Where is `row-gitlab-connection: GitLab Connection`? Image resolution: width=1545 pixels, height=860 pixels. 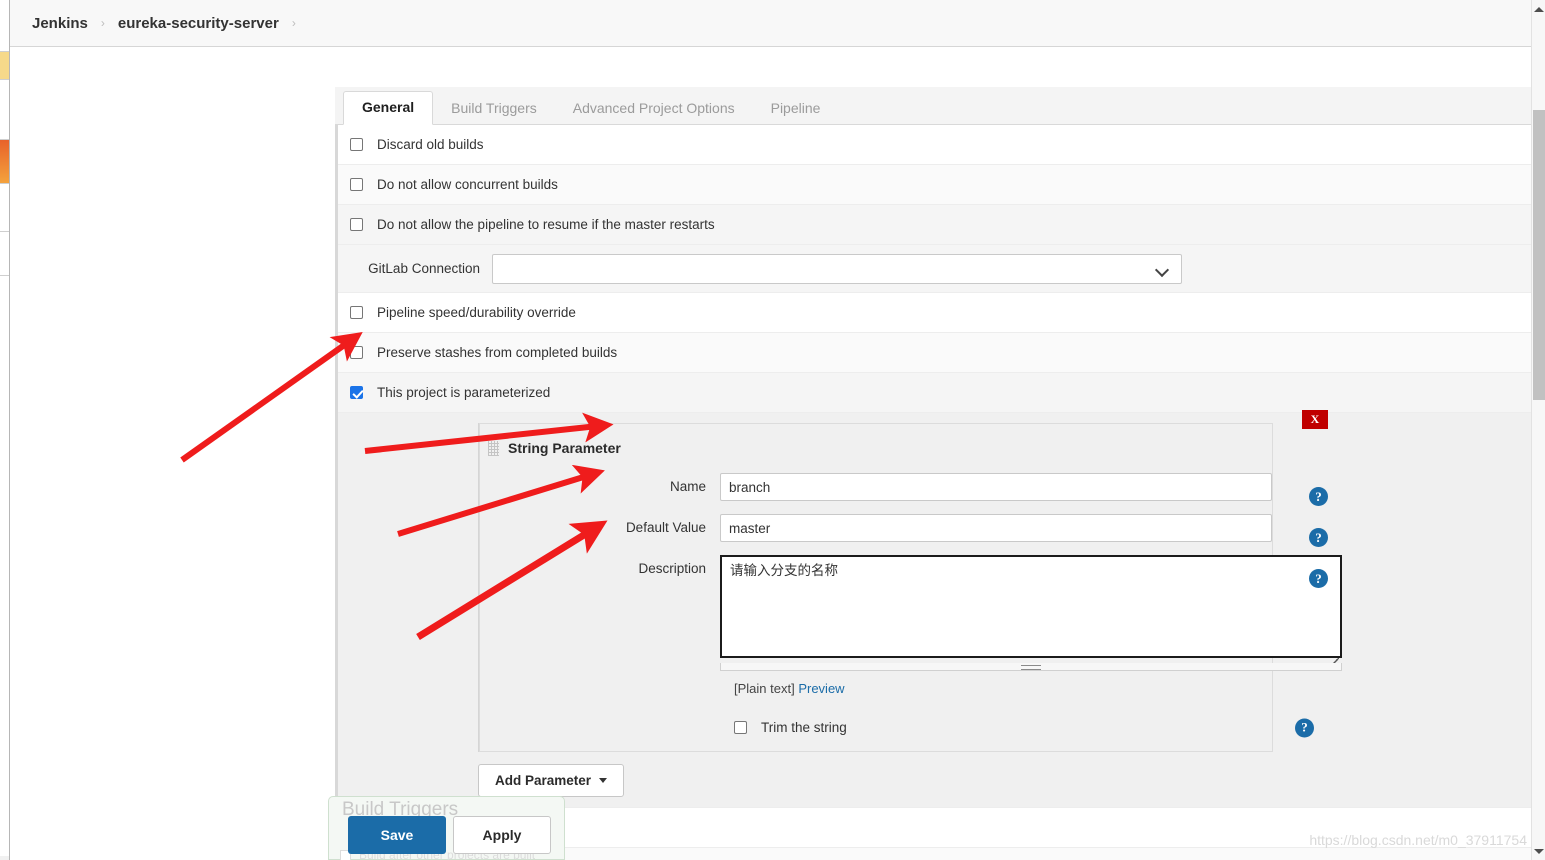 row-gitlab-connection: GitLab Connection is located at coordinates (941, 269).